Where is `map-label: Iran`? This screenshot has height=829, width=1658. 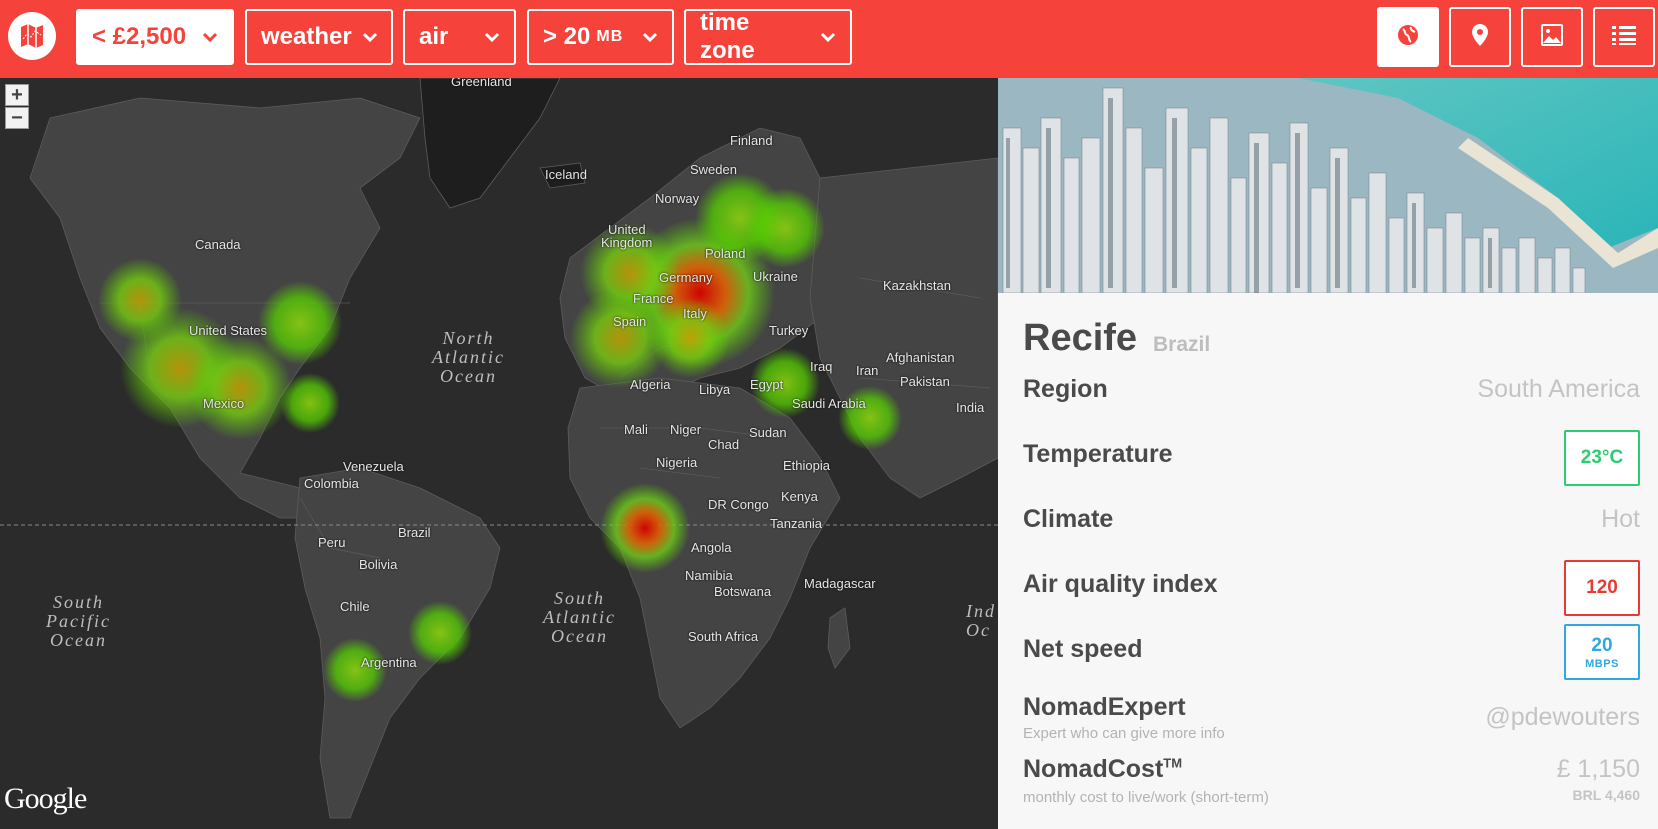
map-label: Iran is located at coordinates (867, 370).